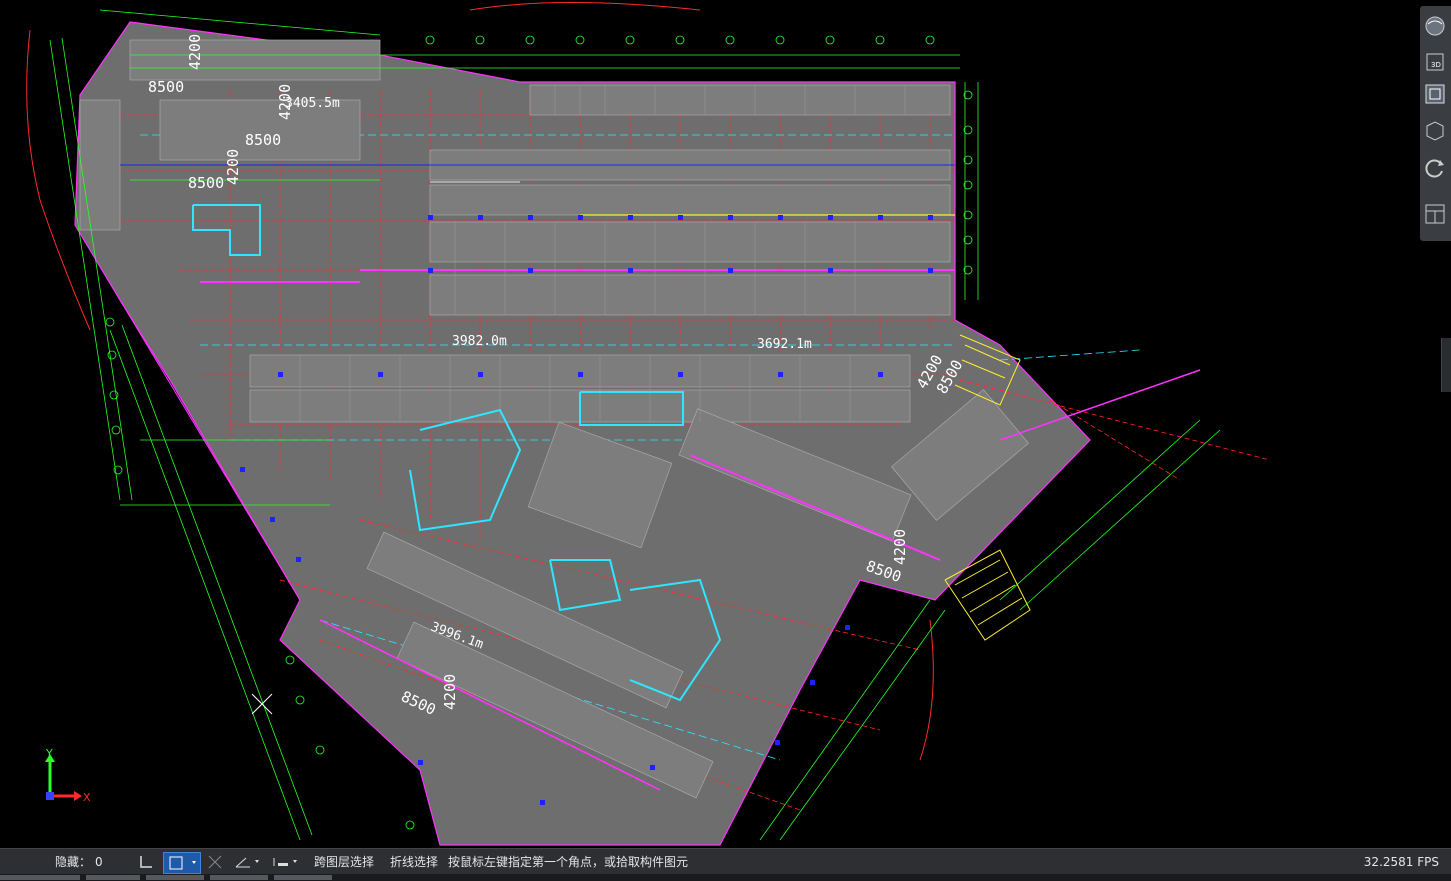  What do you see at coordinates (568, 862) in the screenshot?
I see `command-prompt: 按鼠标左键指定第一个角点，或拾取构件图元` at bounding box center [568, 862].